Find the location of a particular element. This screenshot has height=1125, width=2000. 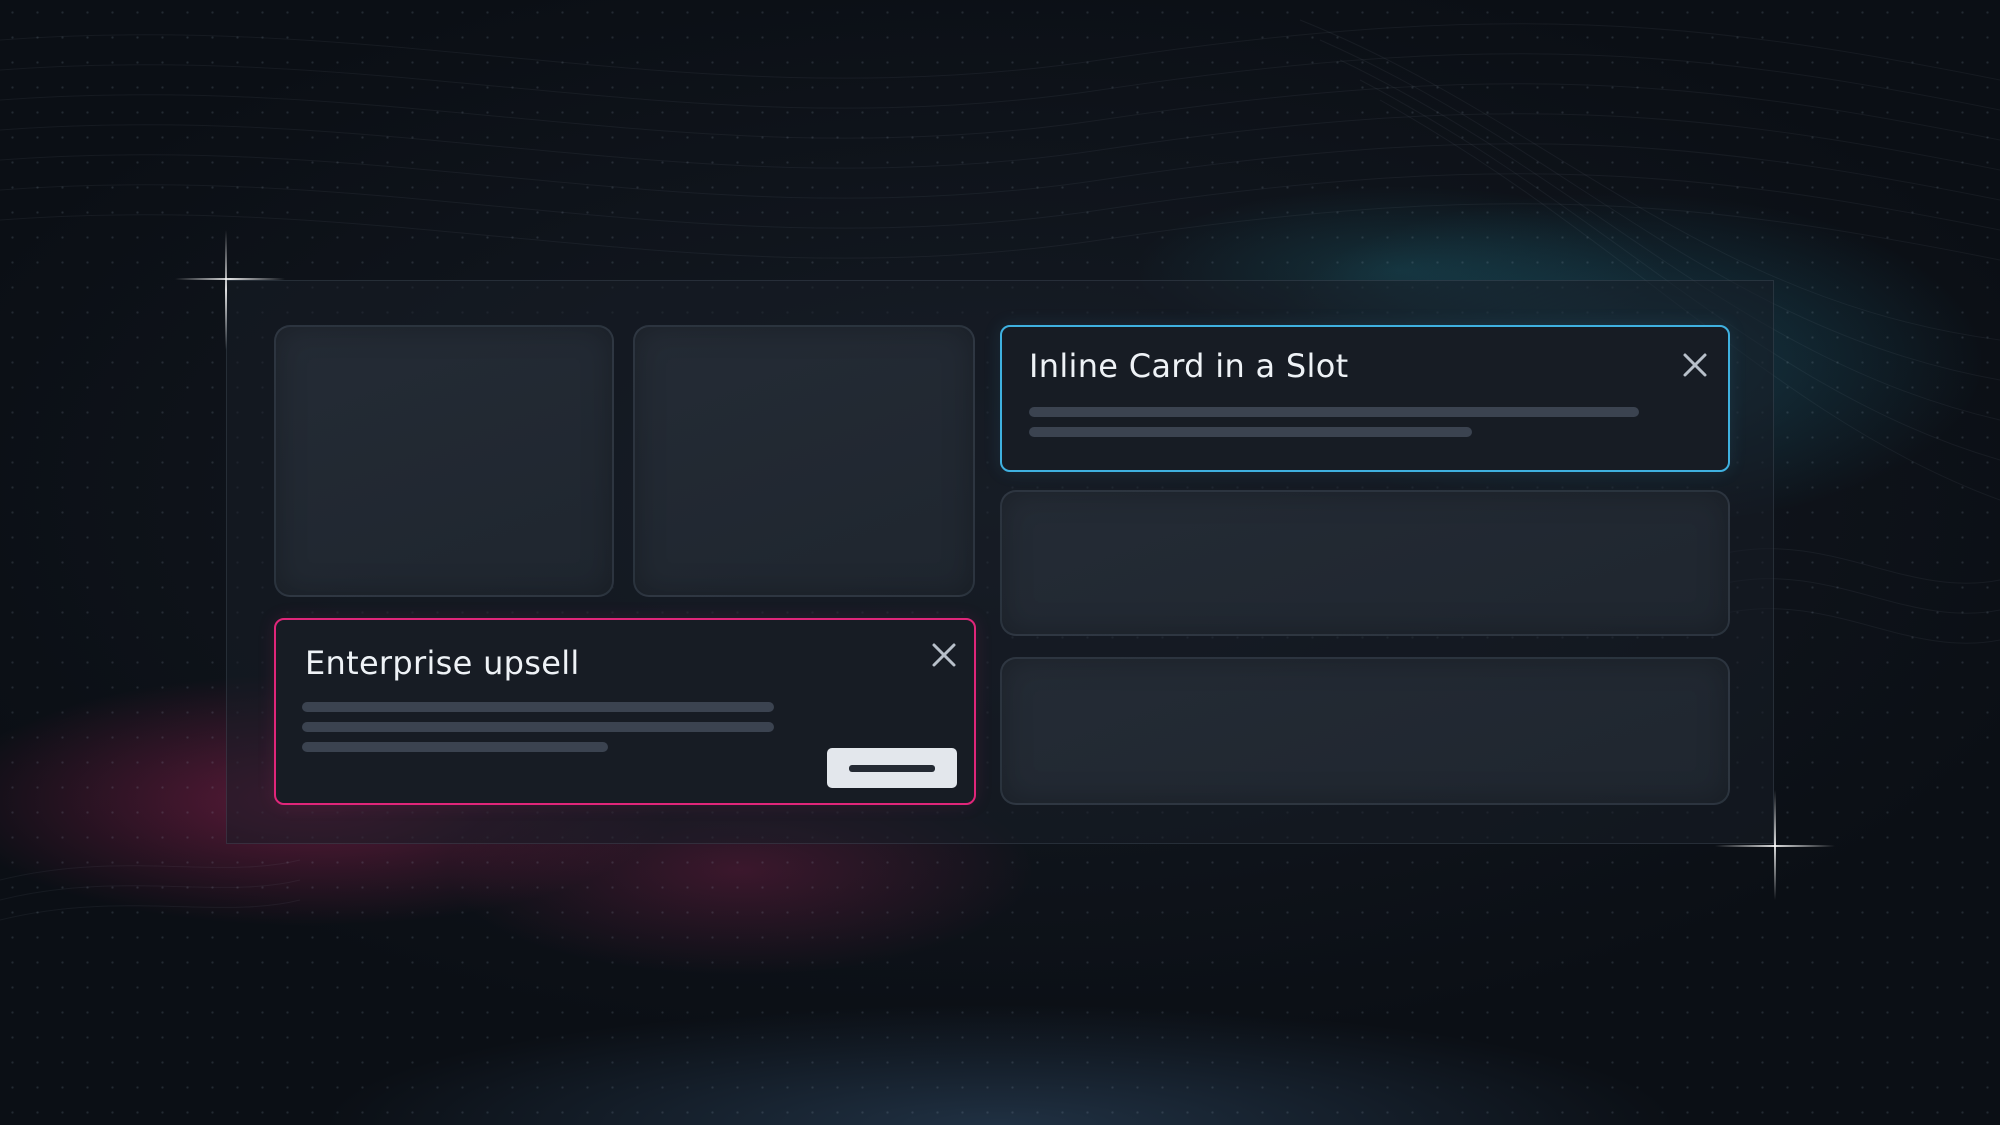

inline-card-title: Inline Card in a Slot is located at coordinates (1189, 366).